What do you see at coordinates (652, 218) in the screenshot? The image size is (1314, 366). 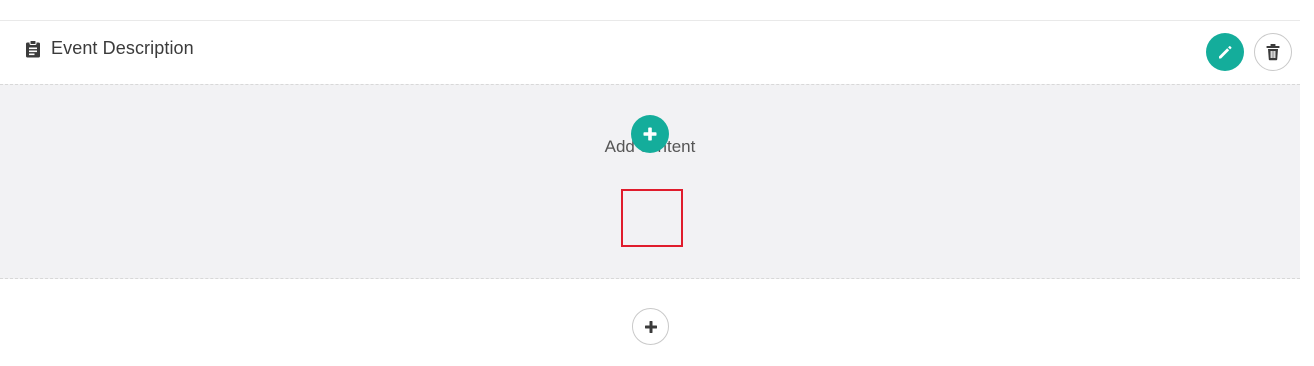 I see `highlight-box` at bounding box center [652, 218].